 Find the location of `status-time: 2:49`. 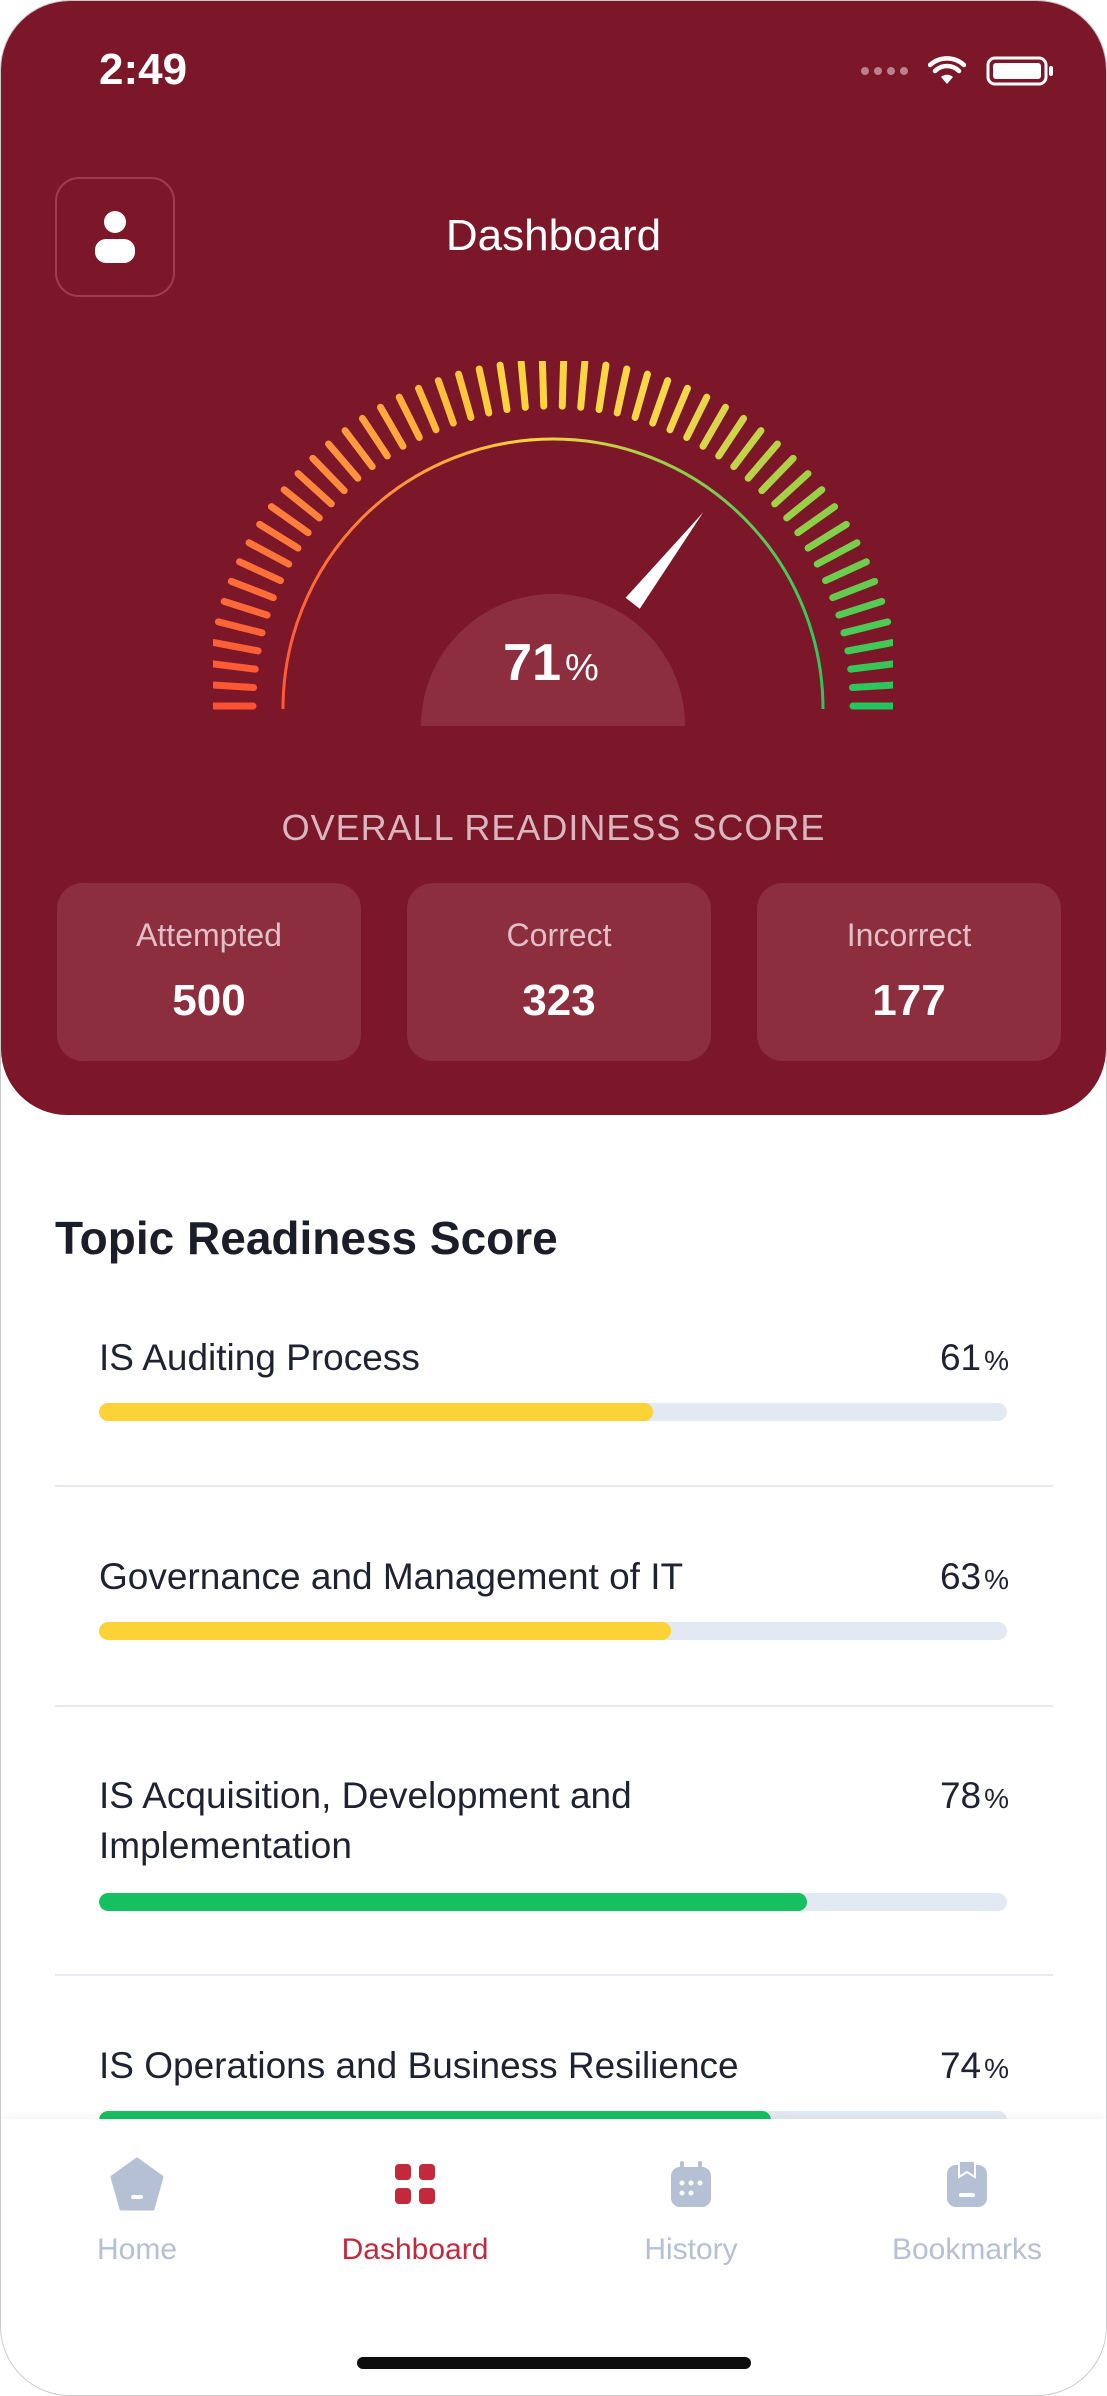

status-time: 2:49 is located at coordinates (143, 69).